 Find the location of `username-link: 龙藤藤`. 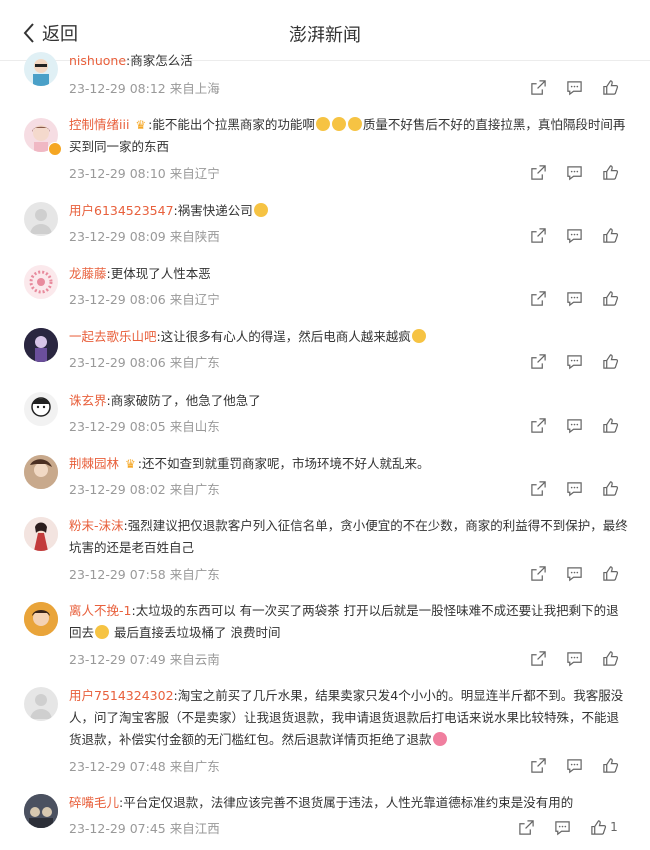

username-link: 龙藤藤 is located at coordinates (88, 273).